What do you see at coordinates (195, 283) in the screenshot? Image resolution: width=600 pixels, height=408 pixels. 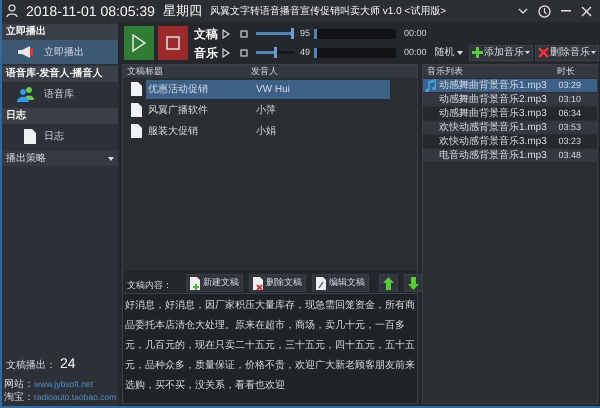 I see `document-plus-icon` at bounding box center [195, 283].